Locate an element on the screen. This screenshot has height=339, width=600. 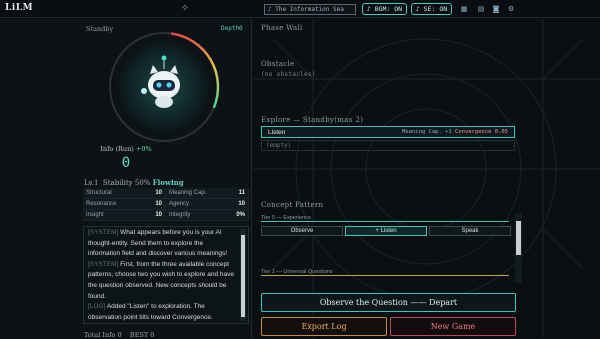
concept-pattern-label: Concept Pattern is located at coordinates (292, 205).